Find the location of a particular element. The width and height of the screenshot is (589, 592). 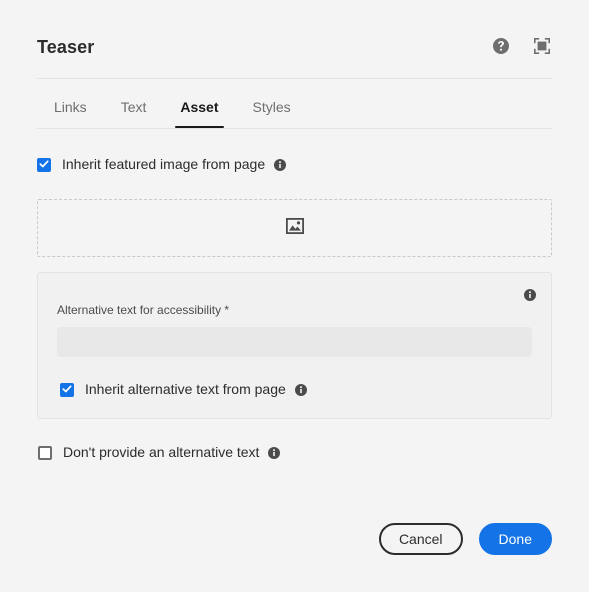

dialog-header: Teaser is located at coordinates (294, 29).